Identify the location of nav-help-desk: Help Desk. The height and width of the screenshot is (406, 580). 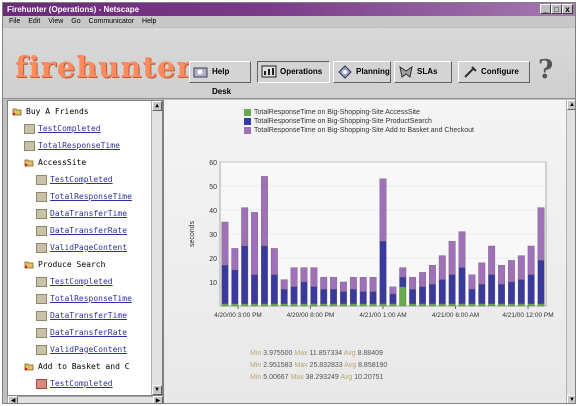
(220, 78).